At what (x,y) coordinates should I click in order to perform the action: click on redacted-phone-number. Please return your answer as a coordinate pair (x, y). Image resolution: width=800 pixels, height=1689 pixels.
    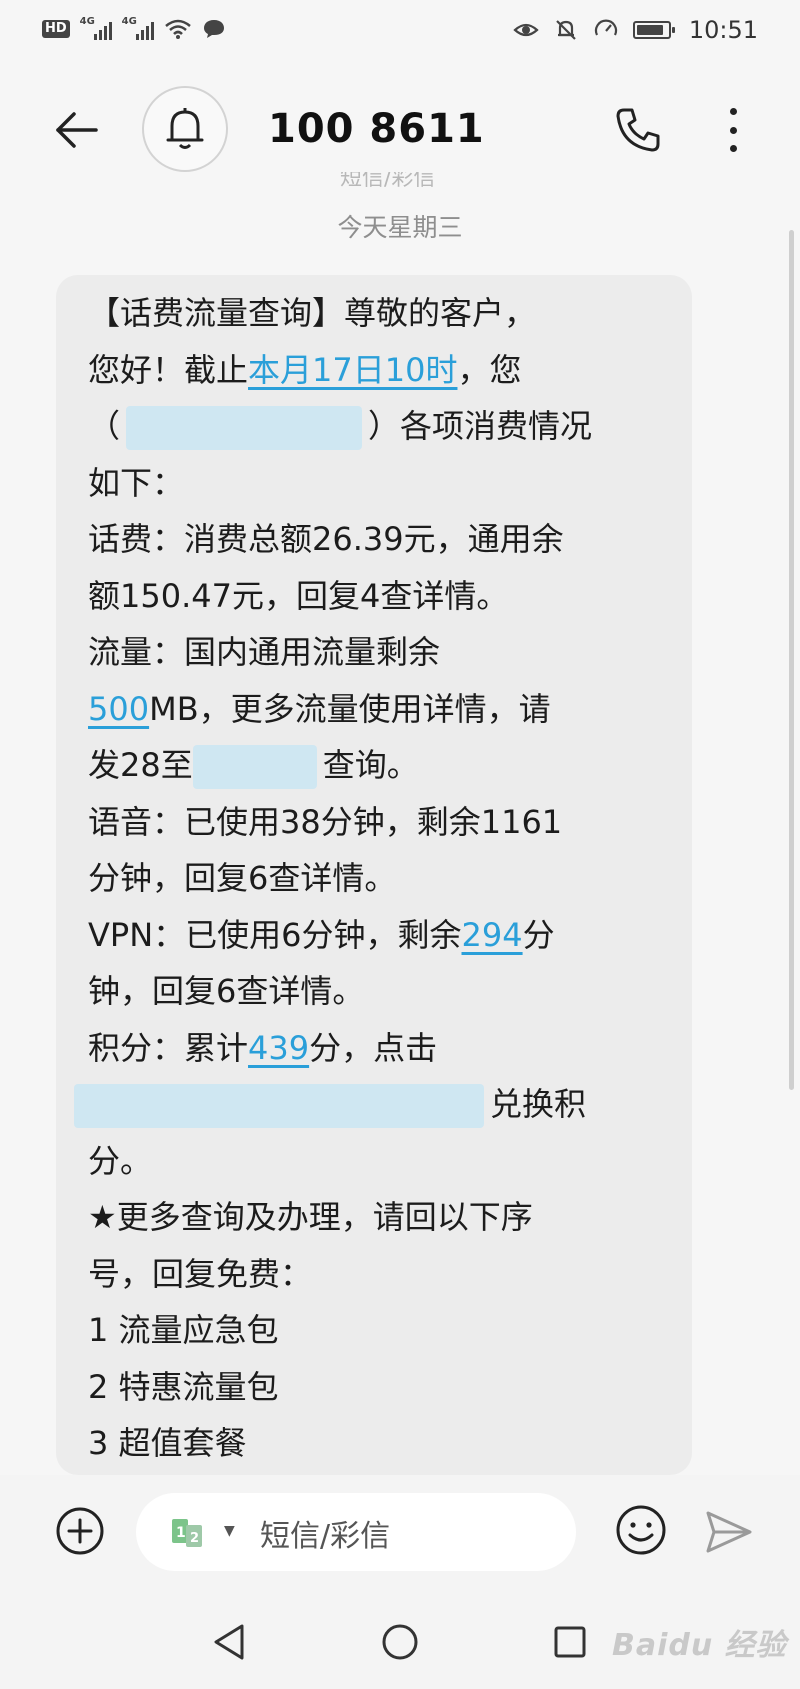
    Looking at the image, I should click on (244, 428).